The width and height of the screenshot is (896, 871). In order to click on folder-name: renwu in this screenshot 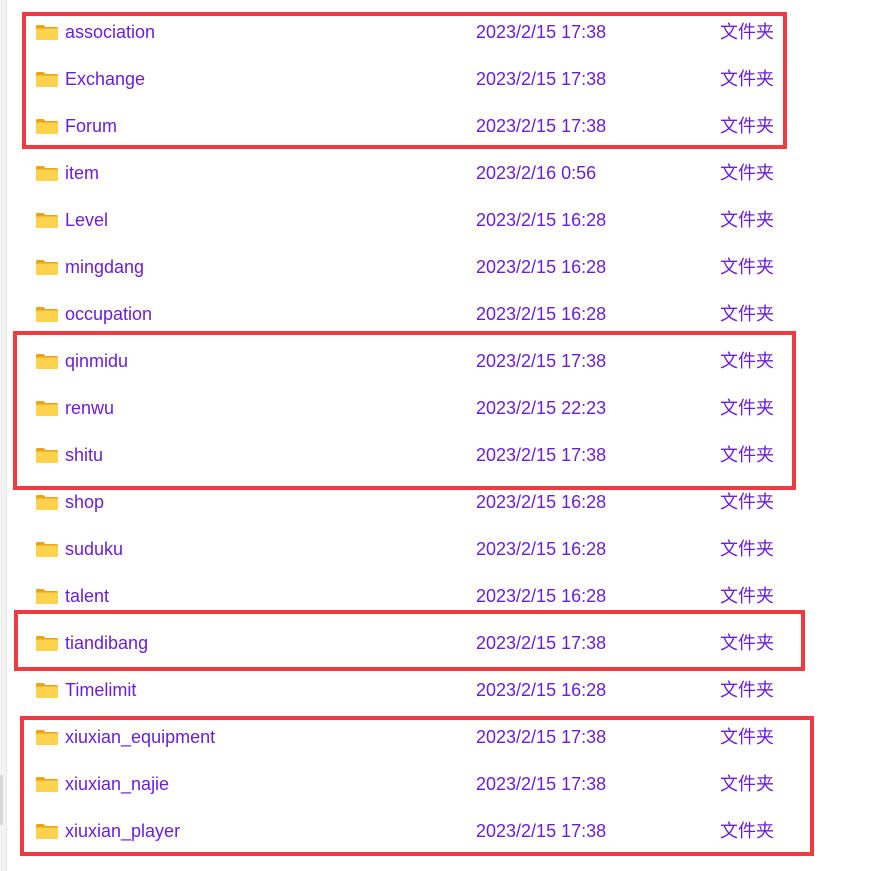, I will do `click(89, 408)`.